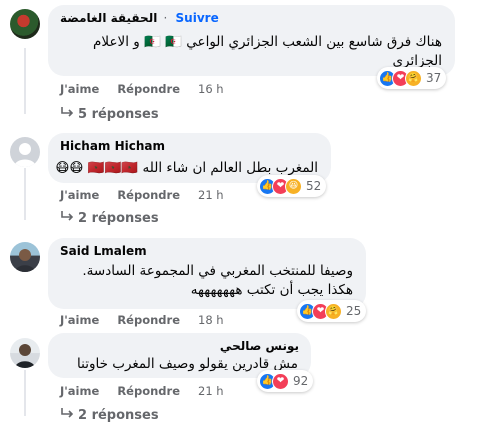 The image size is (488, 429). Describe the element at coordinates (259, 346) in the screenshot. I see `author-name: يونس صالحي` at that location.